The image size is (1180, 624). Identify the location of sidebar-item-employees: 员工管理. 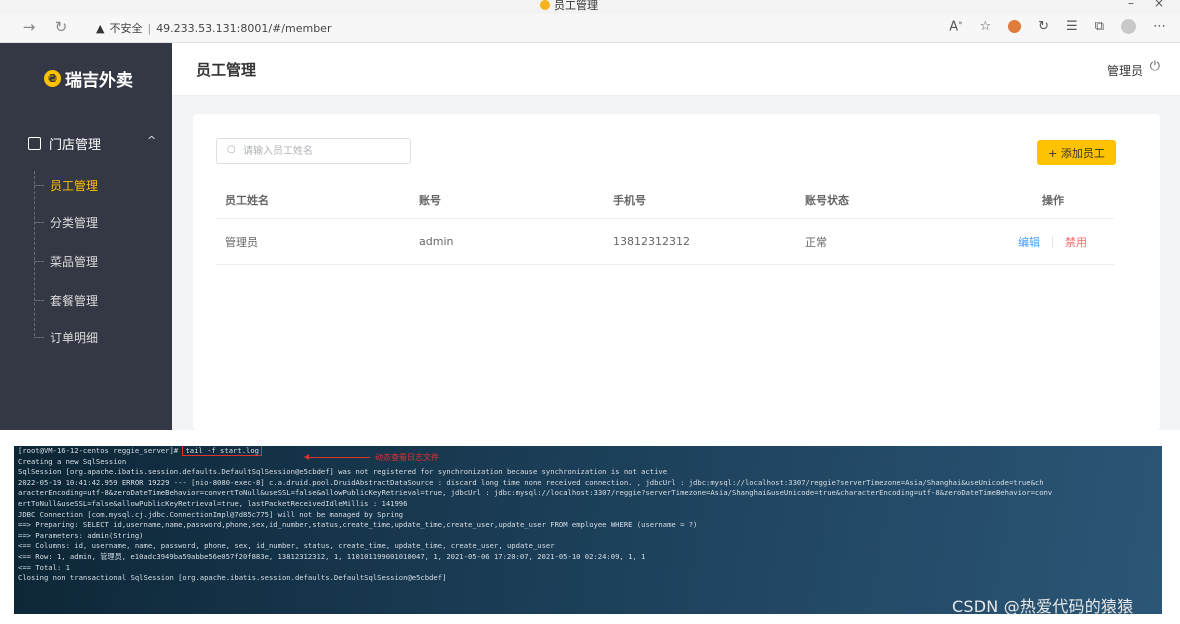
(103, 185).